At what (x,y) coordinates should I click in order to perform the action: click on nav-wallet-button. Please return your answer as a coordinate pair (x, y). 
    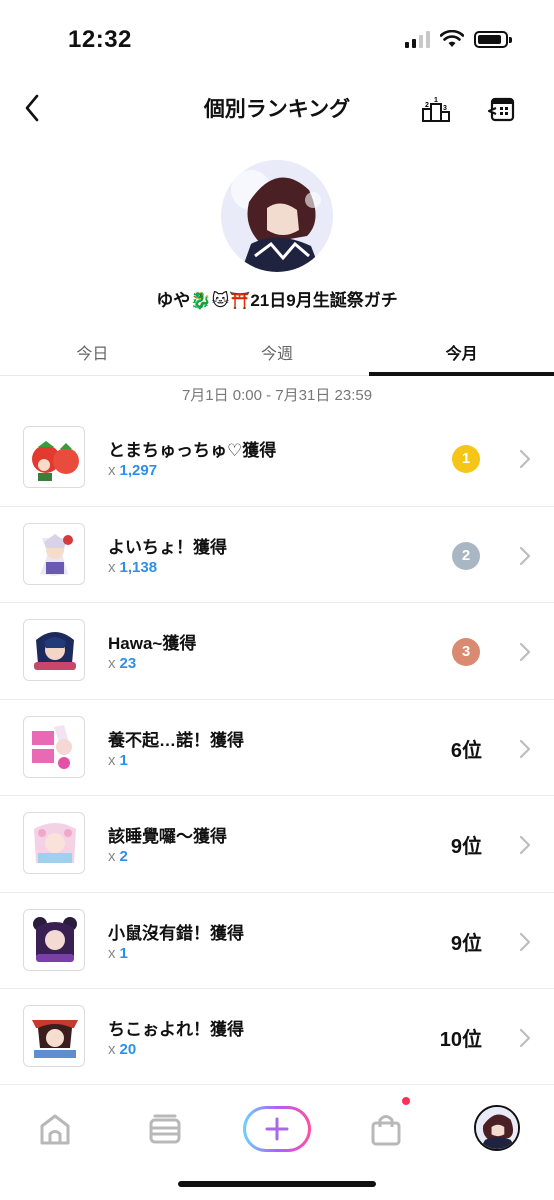
    Looking at the image, I should click on (165, 1129).